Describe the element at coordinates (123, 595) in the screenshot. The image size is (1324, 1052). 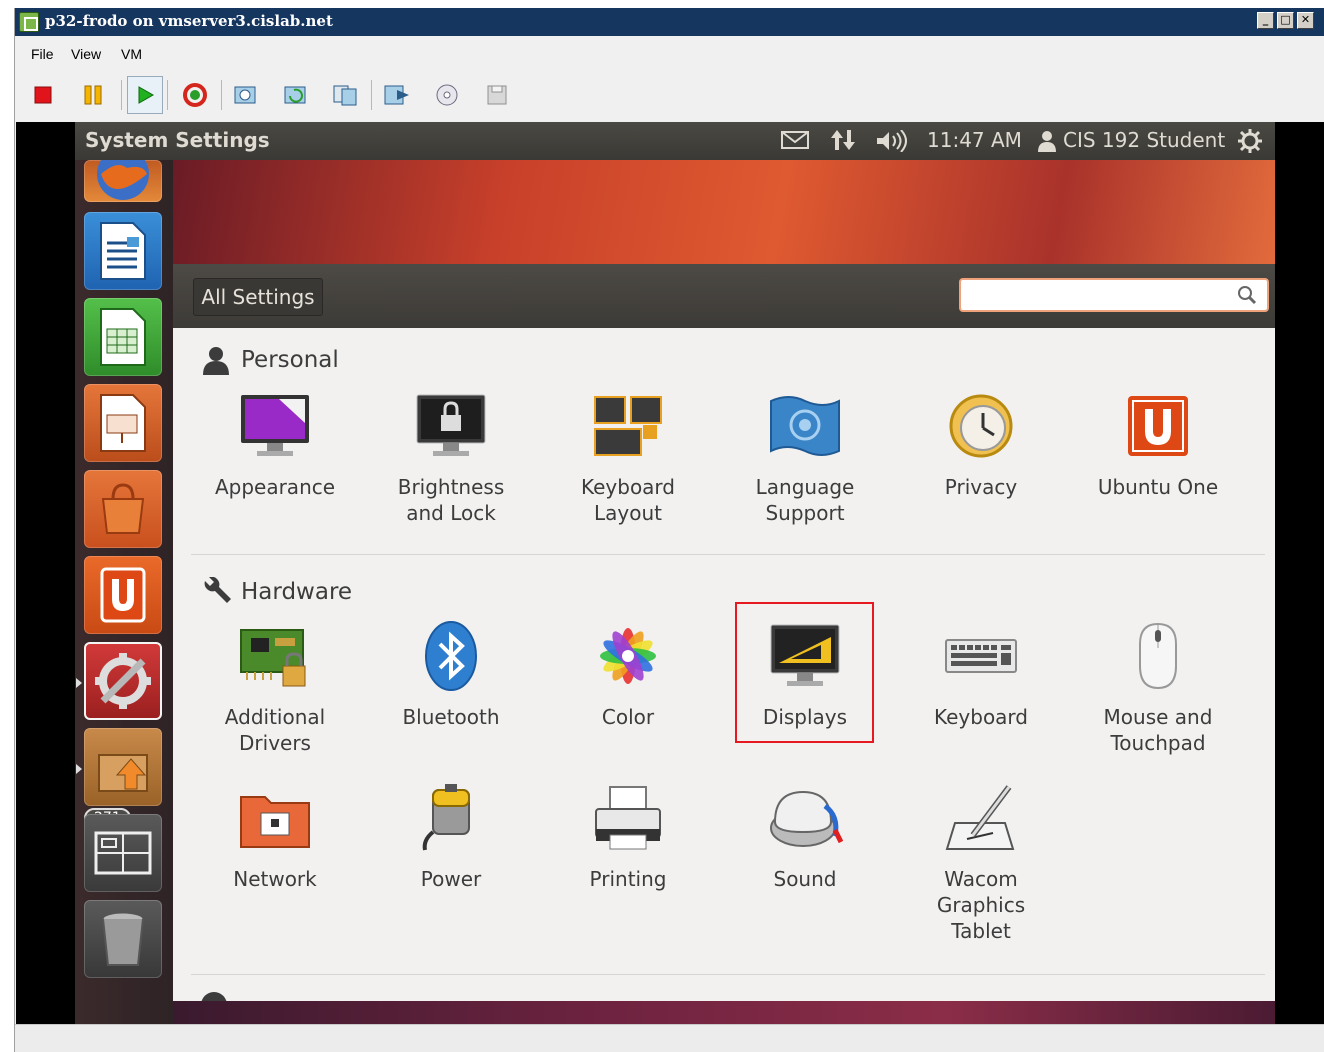
I see `ubuntu-one-launcher-icon` at that location.